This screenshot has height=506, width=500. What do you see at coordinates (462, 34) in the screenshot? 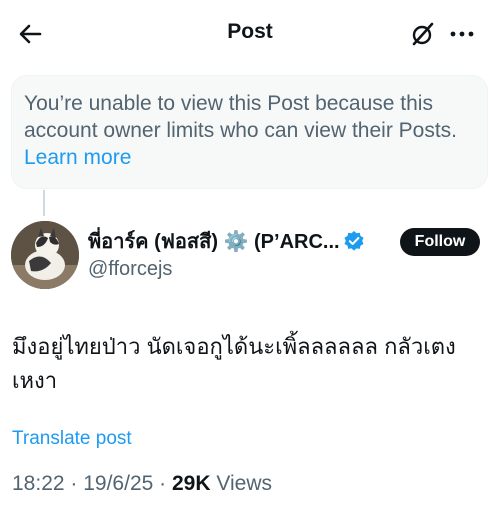
I see `more-horizontal-icon` at bounding box center [462, 34].